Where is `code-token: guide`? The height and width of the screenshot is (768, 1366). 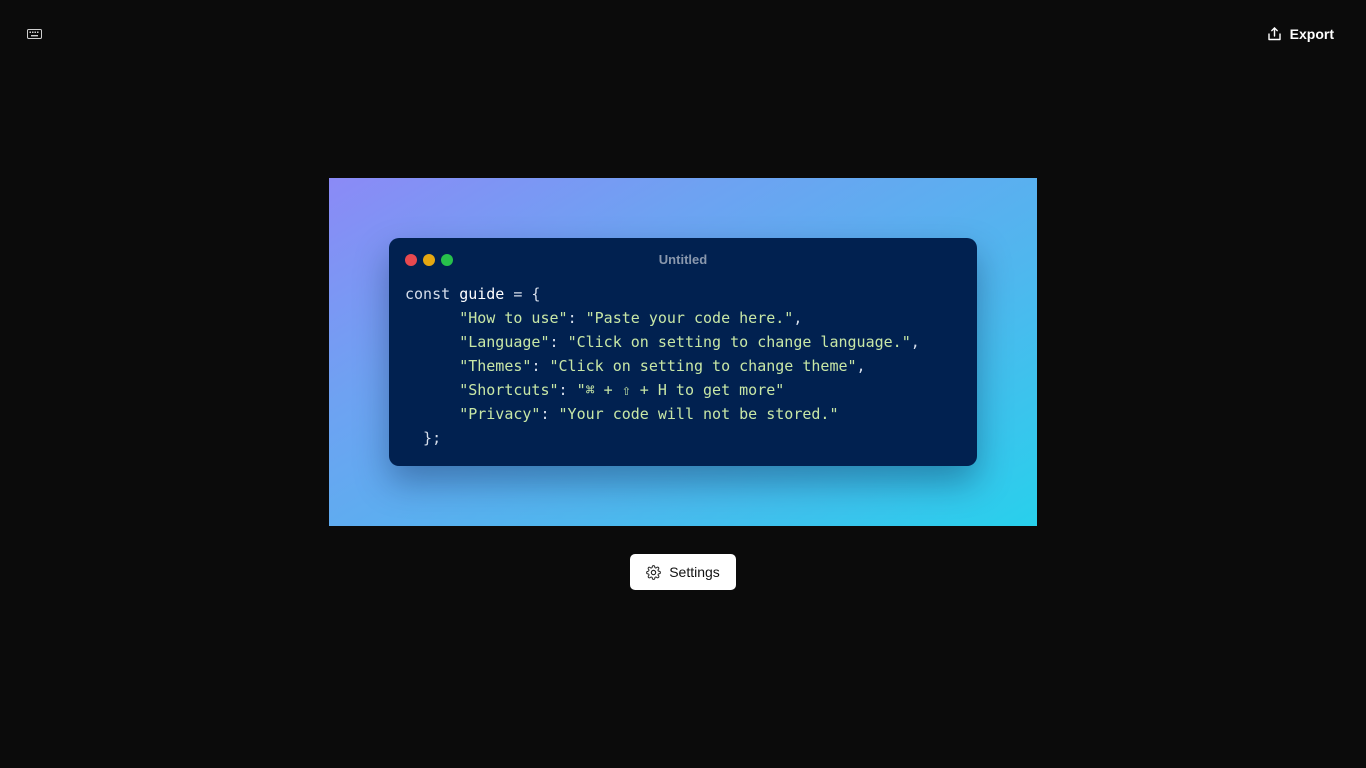 code-token: guide is located at coordinates (482, 294).